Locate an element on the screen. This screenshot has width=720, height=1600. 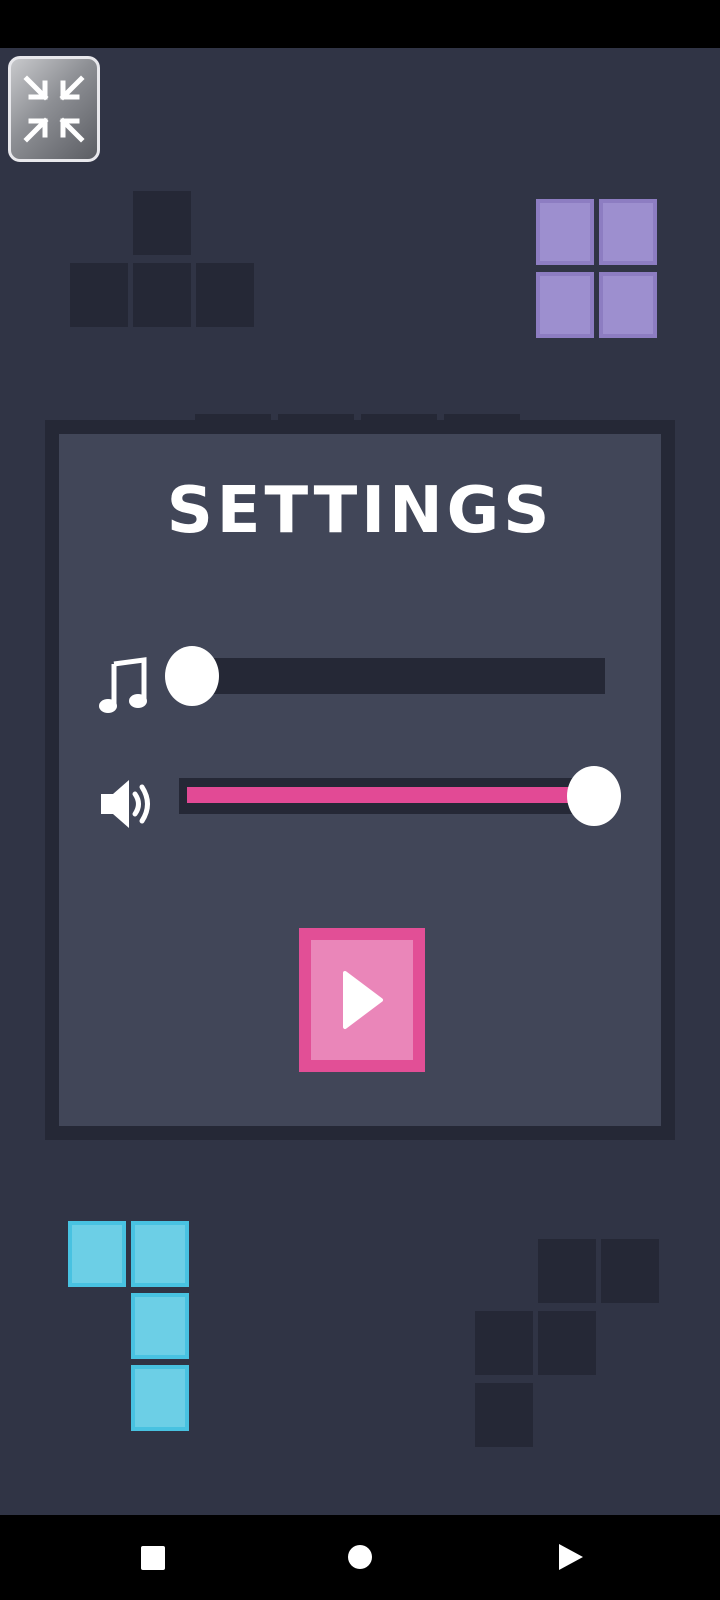
play-icon is located at coordinates (363, 1000).